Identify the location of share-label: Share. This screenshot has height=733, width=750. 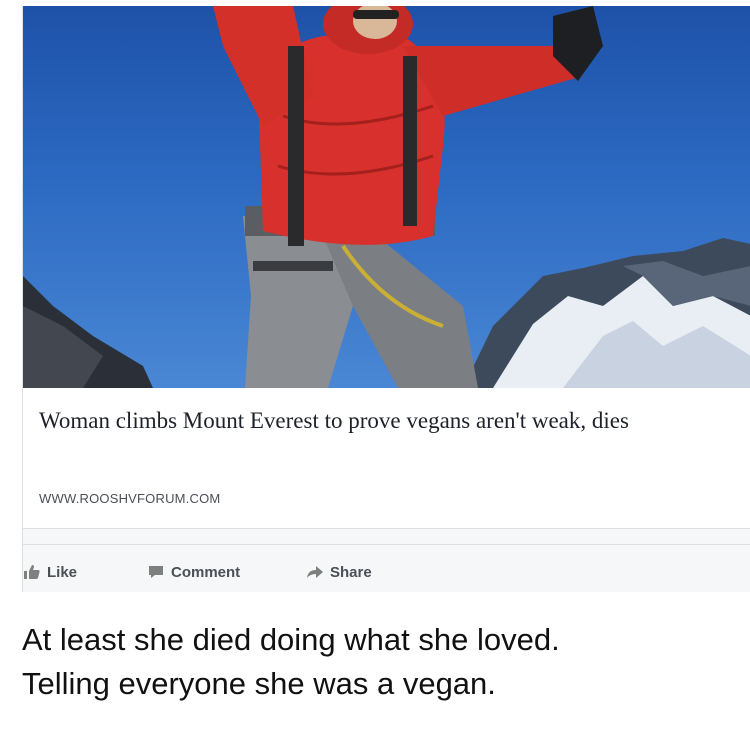
(351, 572).